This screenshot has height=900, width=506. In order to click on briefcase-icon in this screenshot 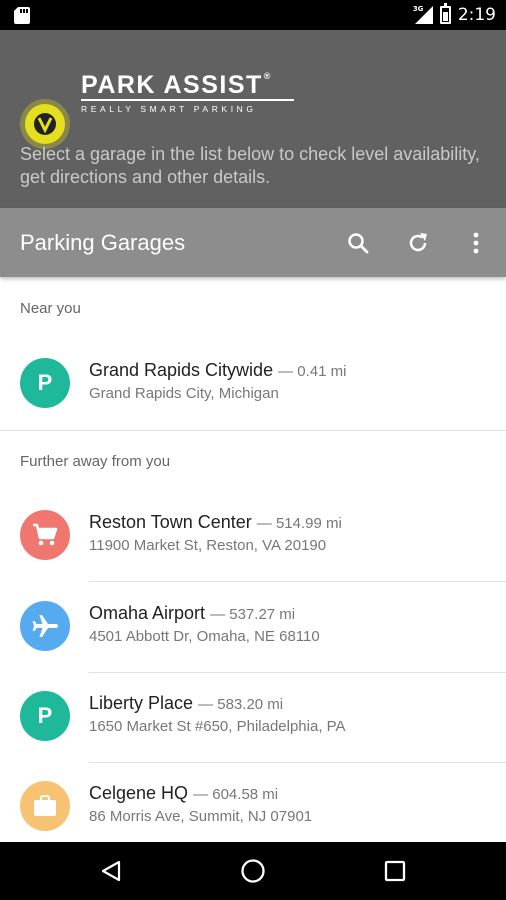, I will do `click(45, 805)`.